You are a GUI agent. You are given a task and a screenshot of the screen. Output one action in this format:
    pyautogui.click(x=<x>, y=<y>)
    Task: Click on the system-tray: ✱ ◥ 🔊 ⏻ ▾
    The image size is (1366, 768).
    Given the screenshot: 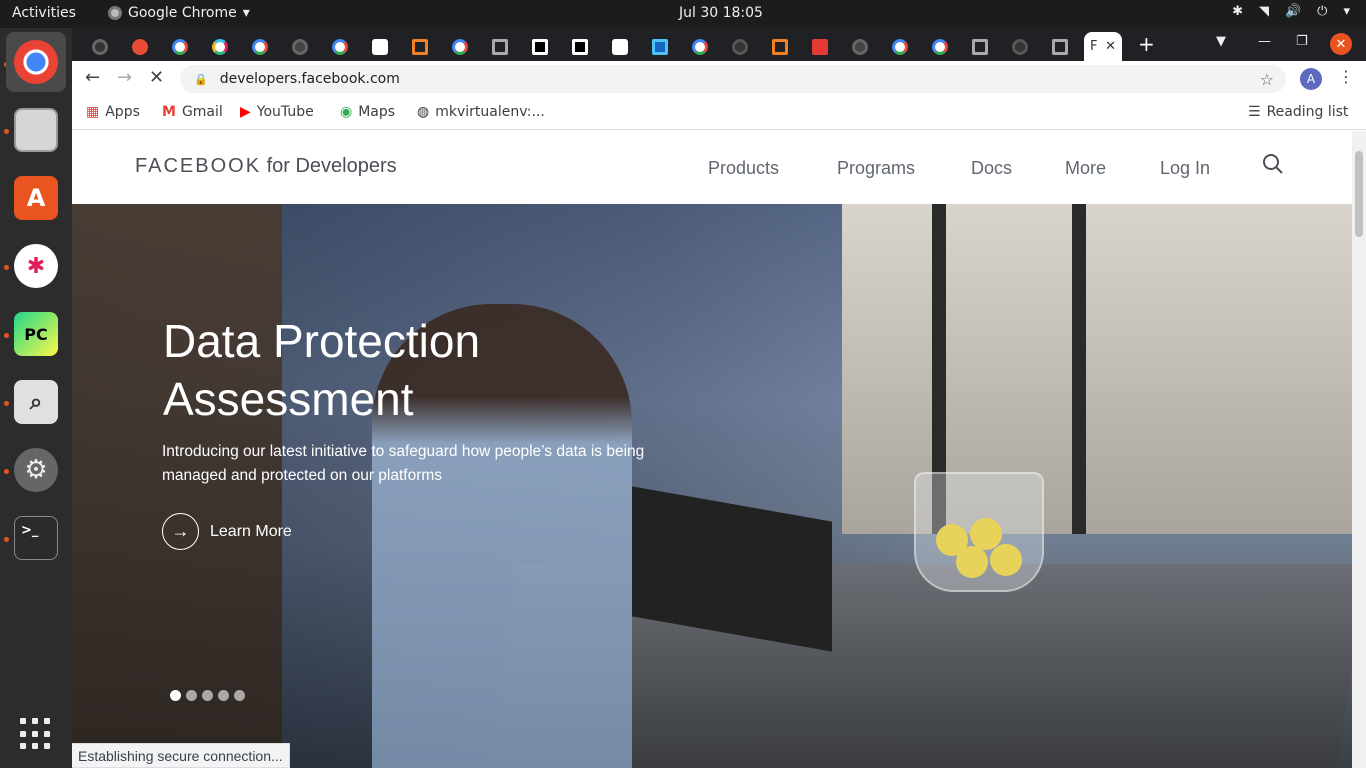 What is the action you would take?
    pyautogui.click(x=1291, y=11)
    